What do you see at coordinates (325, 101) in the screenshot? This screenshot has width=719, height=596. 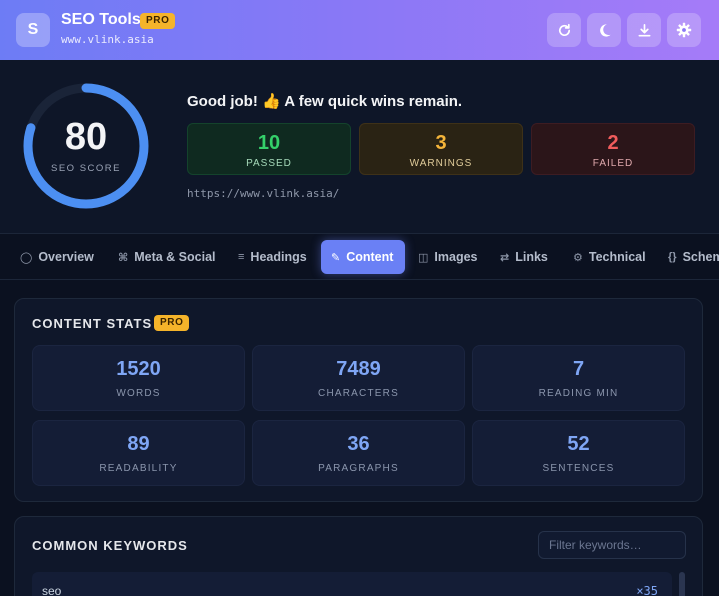 I see `score-verdict: Good job! 👍 A few quick wins remain.` at bounding box center [325, 101].